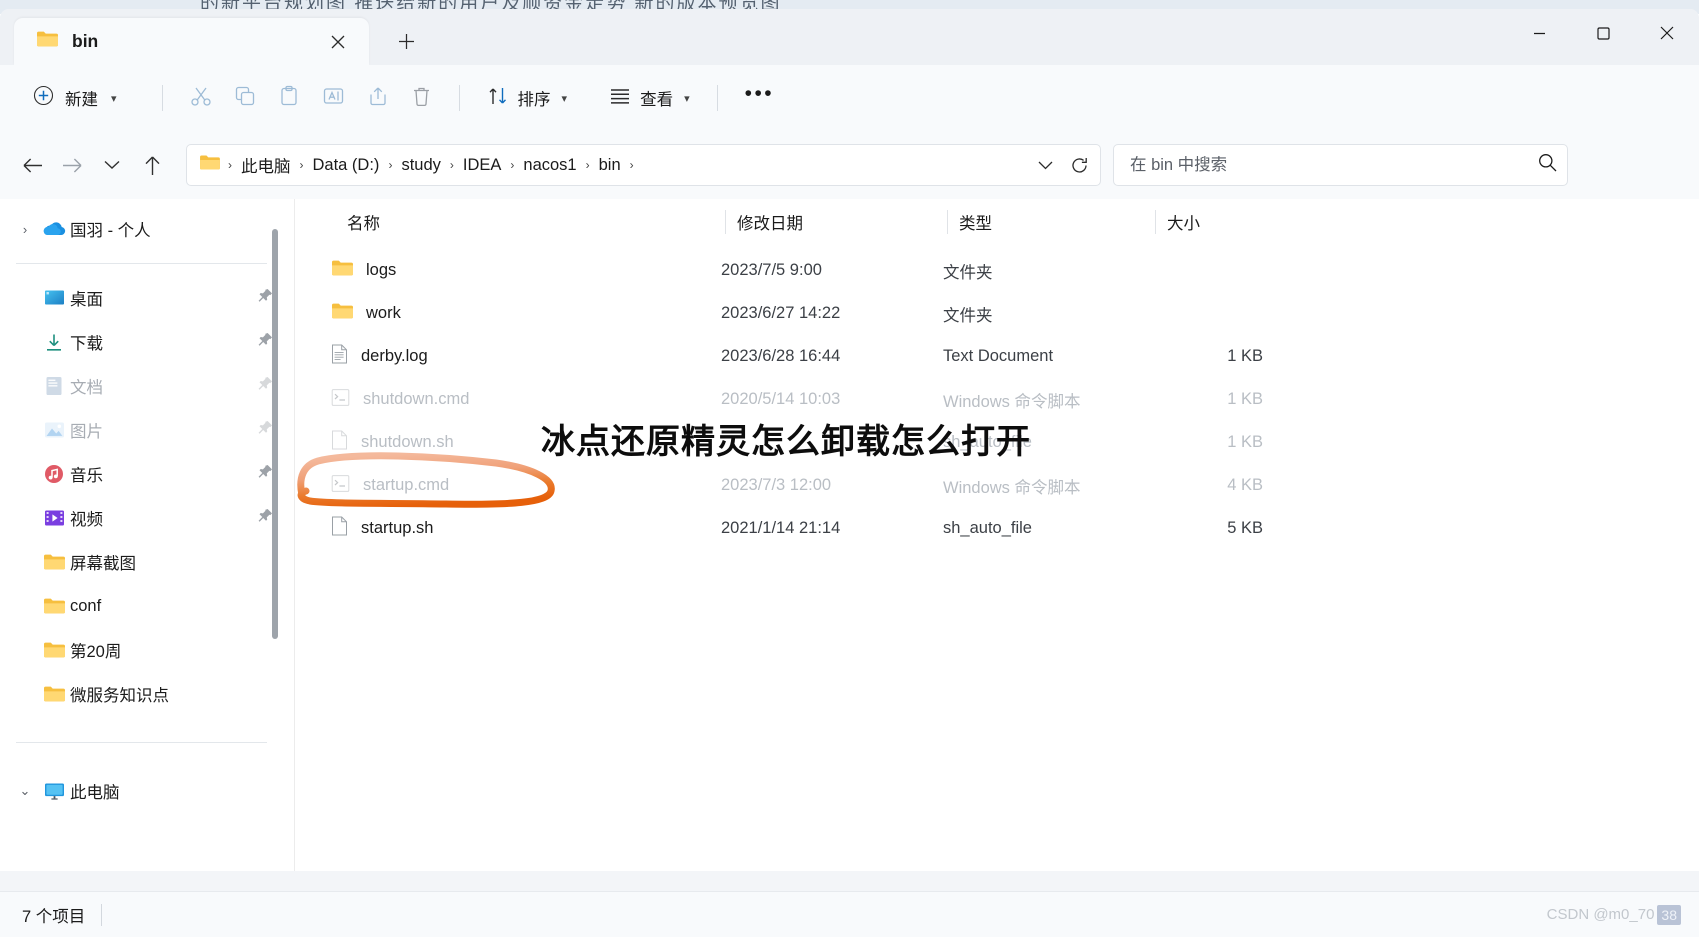 This screenshot has height=937, width=1699. I want to click on file-type-cell: Text Document, so click(998, 356).